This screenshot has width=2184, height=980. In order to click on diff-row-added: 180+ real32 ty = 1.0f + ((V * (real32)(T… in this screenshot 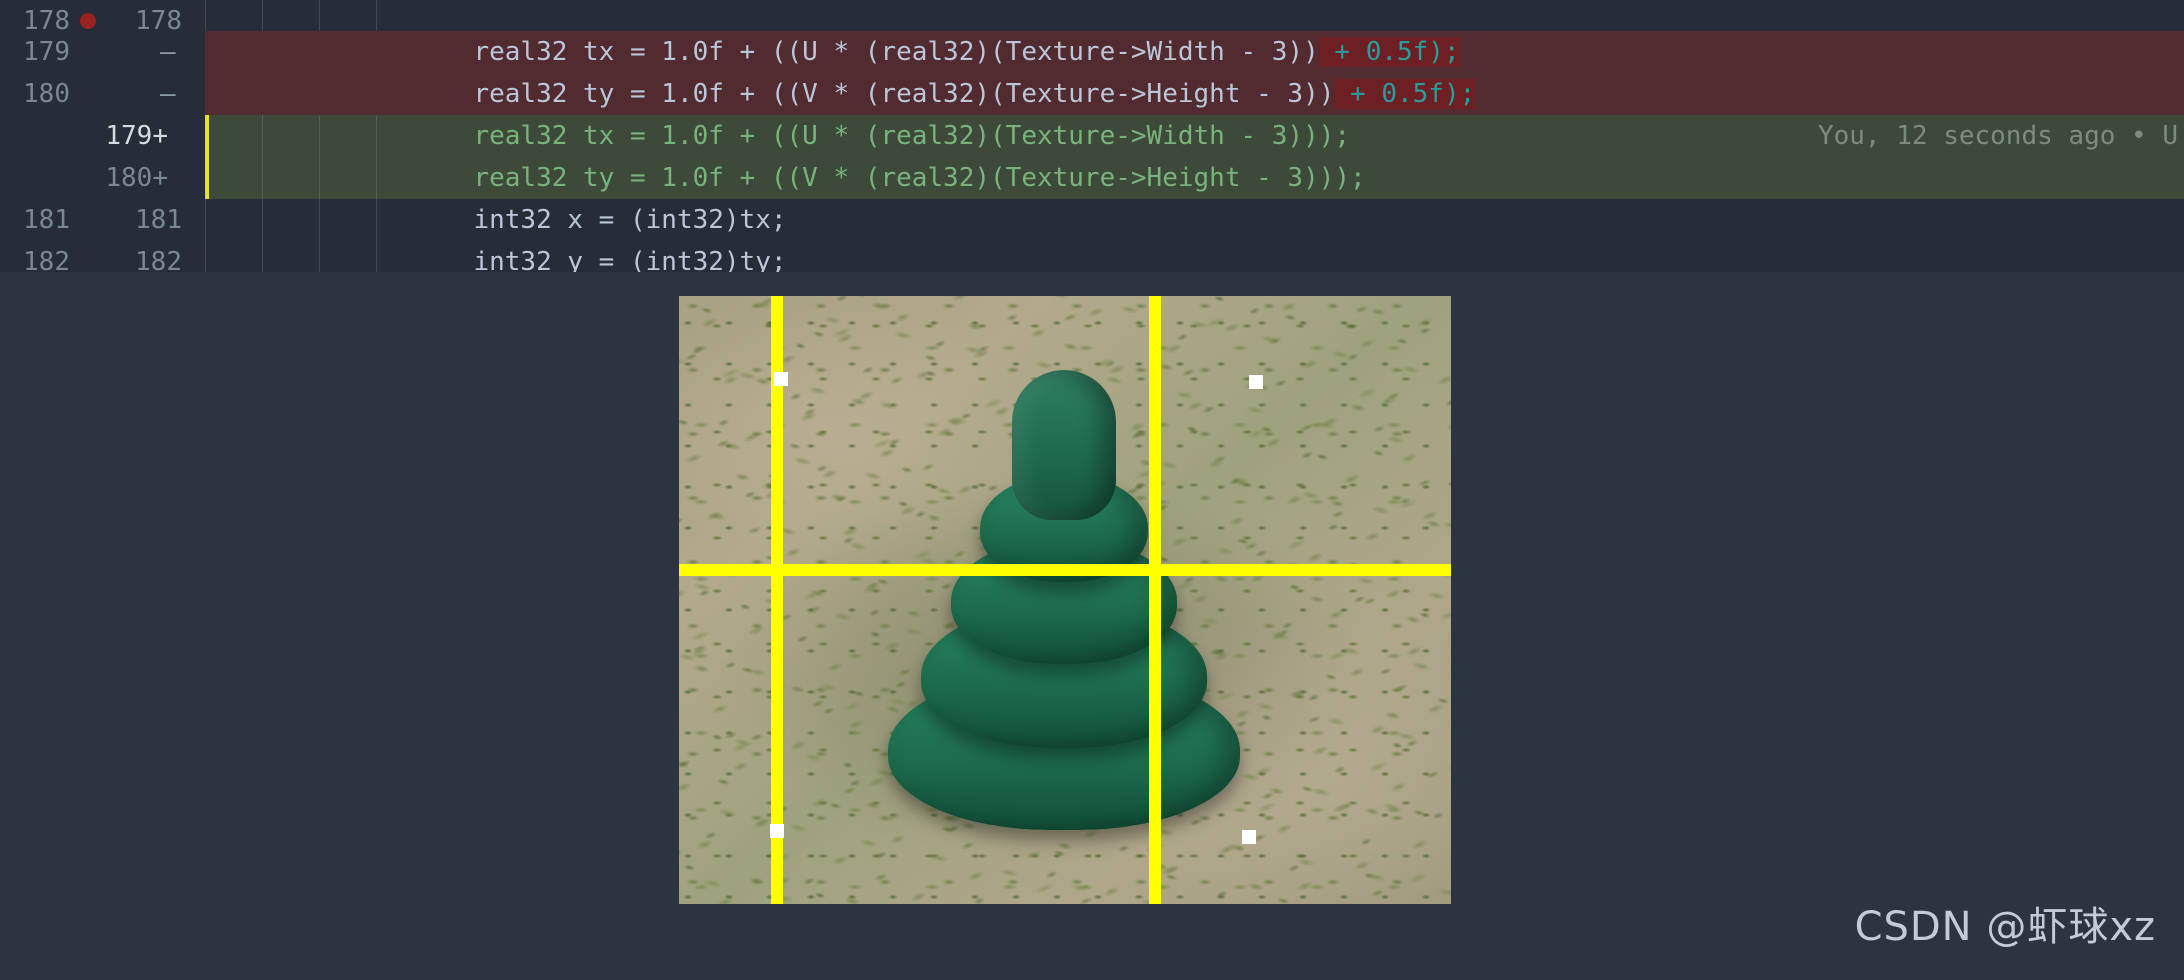, I will do `click(1092, 178)`.